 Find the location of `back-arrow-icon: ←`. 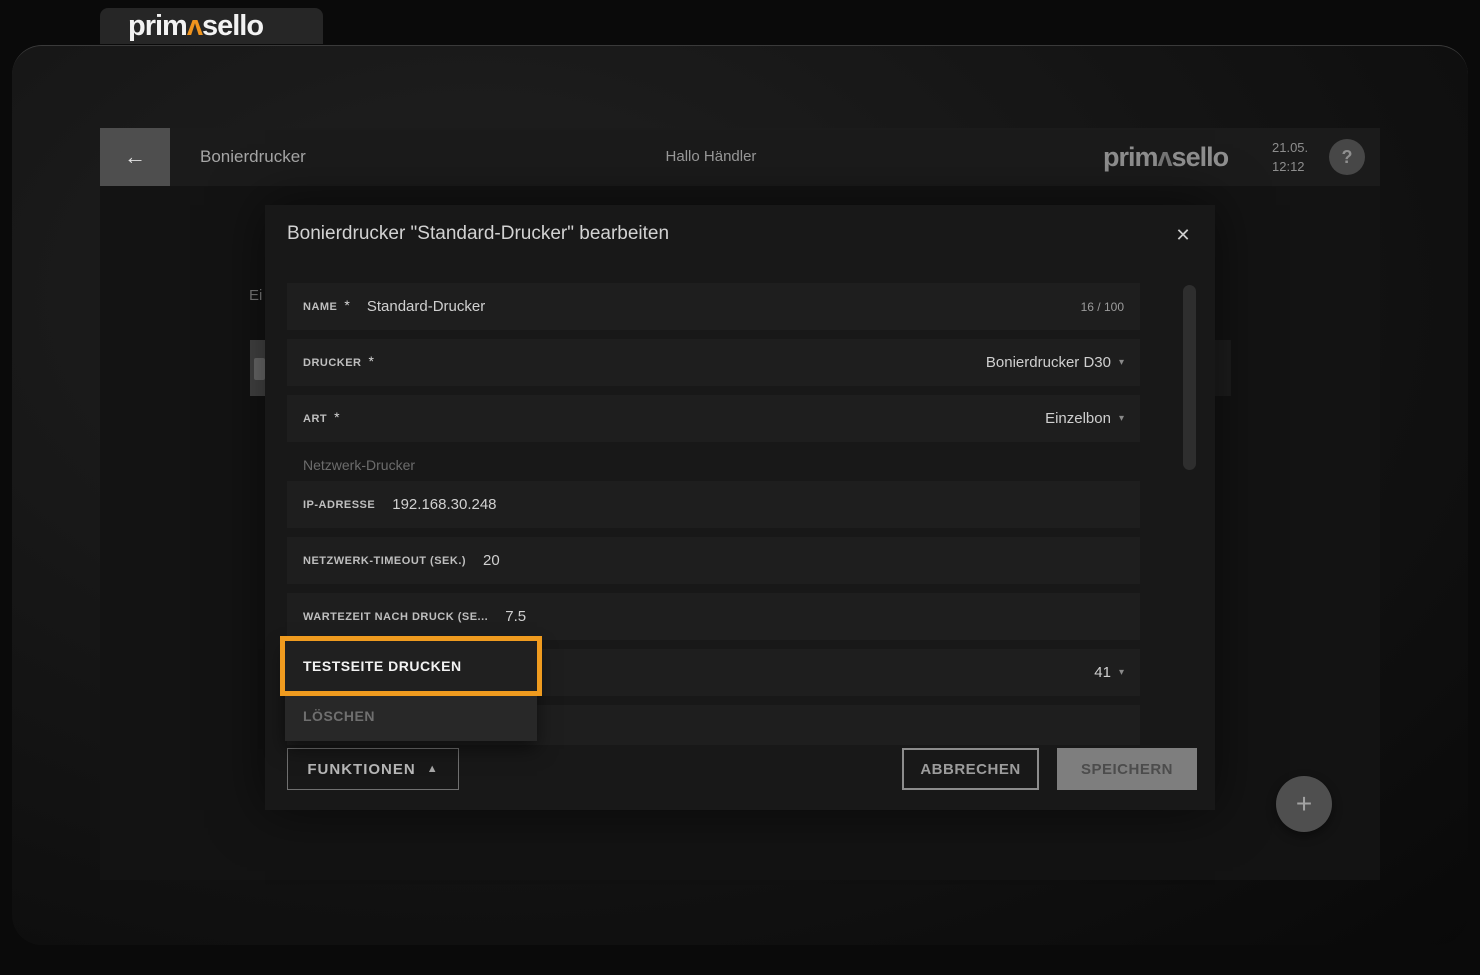

back-arrow-icon: ← is located at coordinates (135, 156).